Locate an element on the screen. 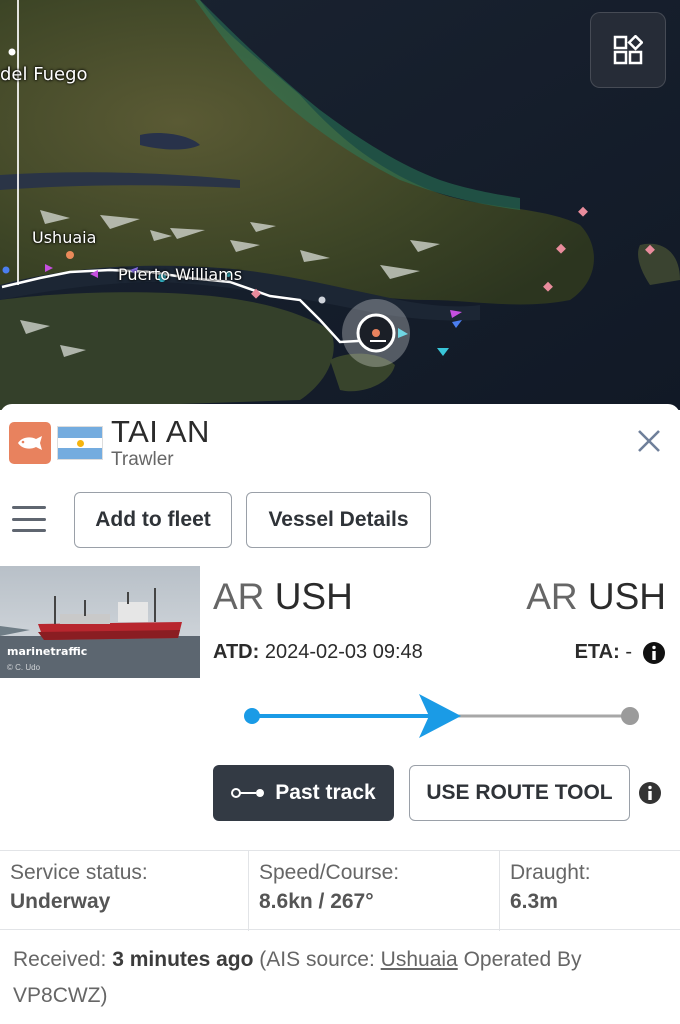 The width and height of the screenshot is (680, 1024). departure-country-code: AR is located at coordinates (239, 596).